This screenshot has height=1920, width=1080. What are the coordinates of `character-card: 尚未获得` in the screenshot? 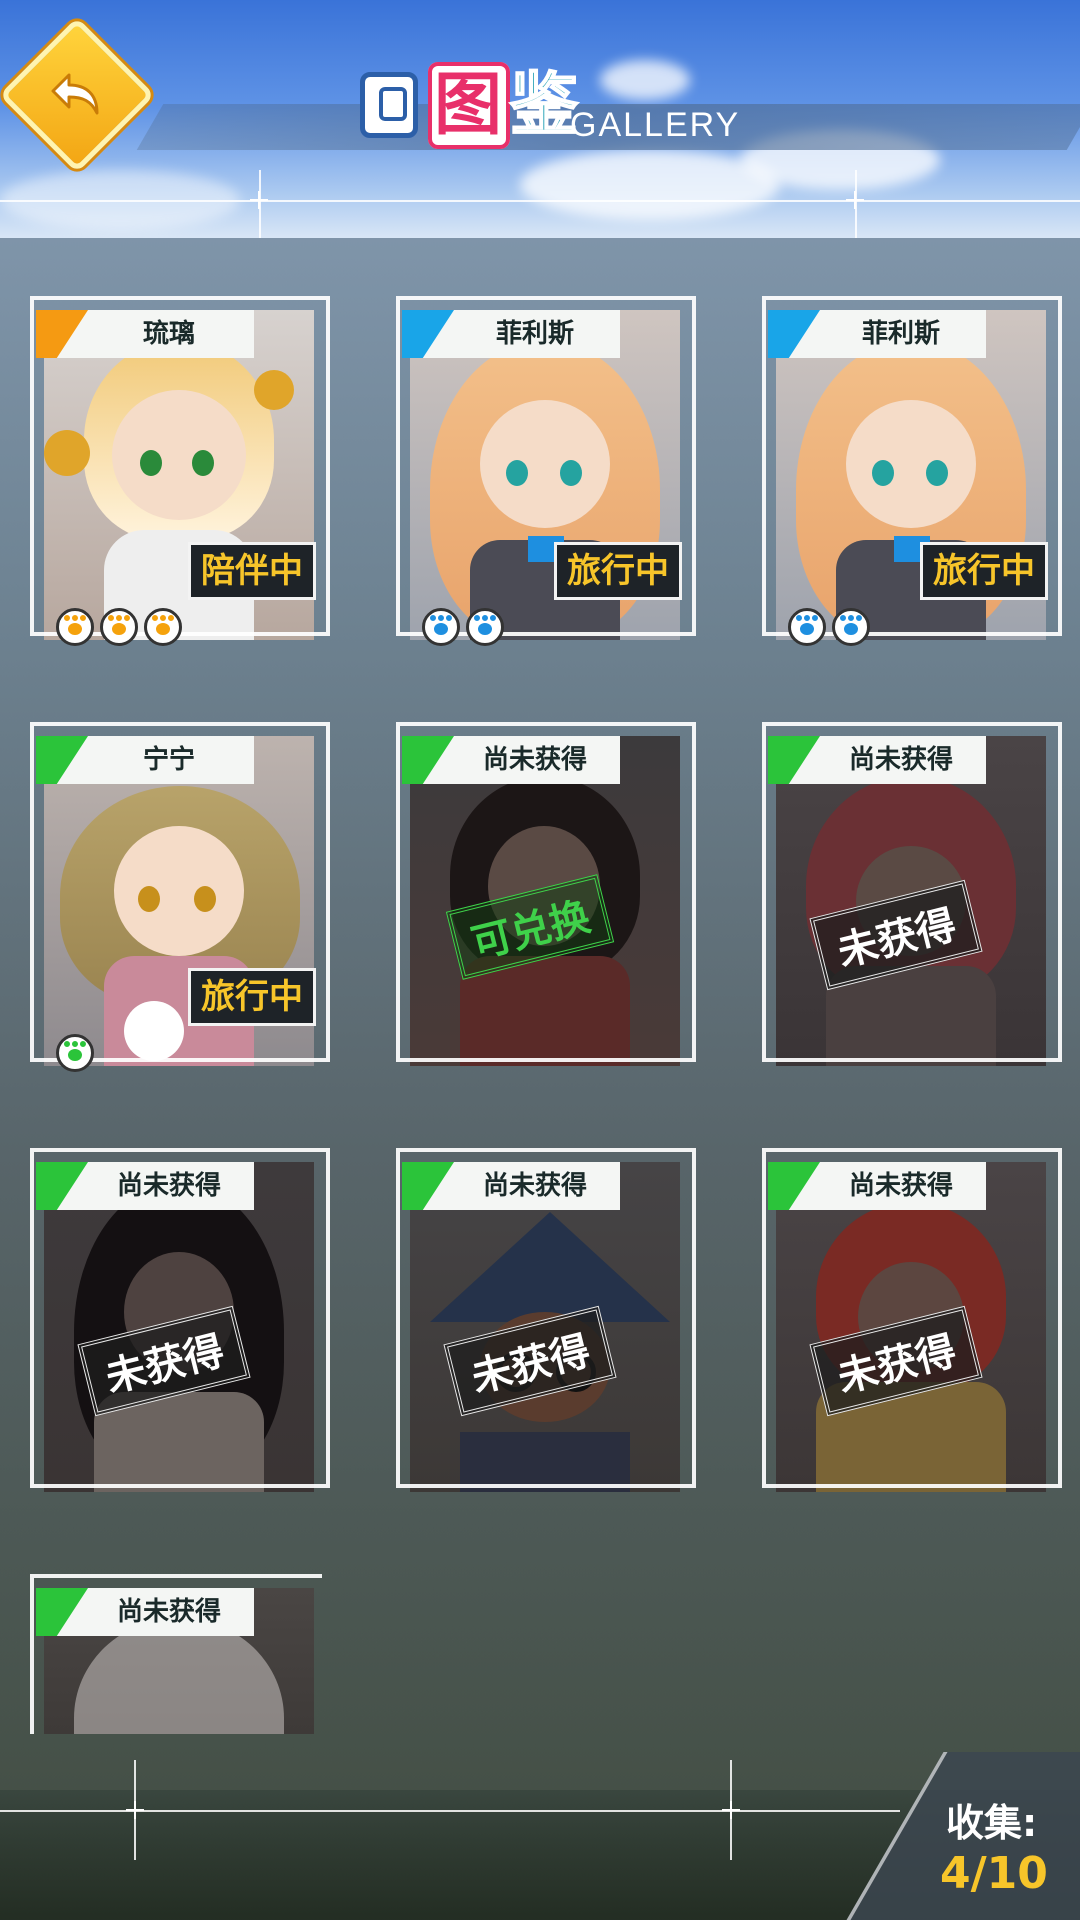 It's located at (172, 1654).